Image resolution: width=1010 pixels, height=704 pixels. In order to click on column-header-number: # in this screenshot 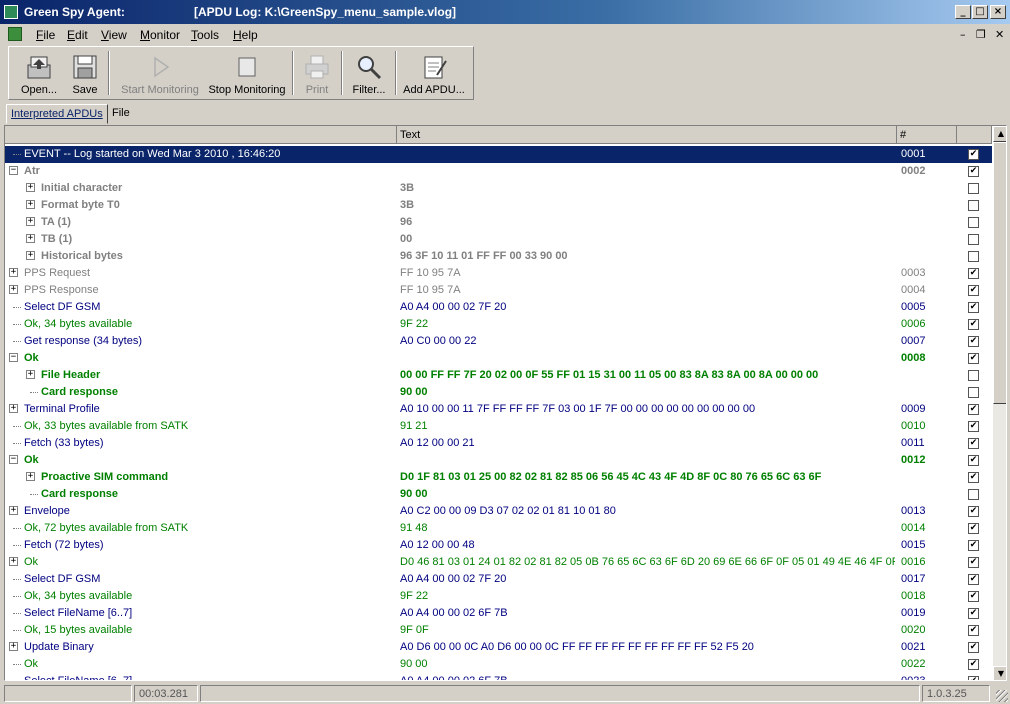, I will do `click(927, 135)`.